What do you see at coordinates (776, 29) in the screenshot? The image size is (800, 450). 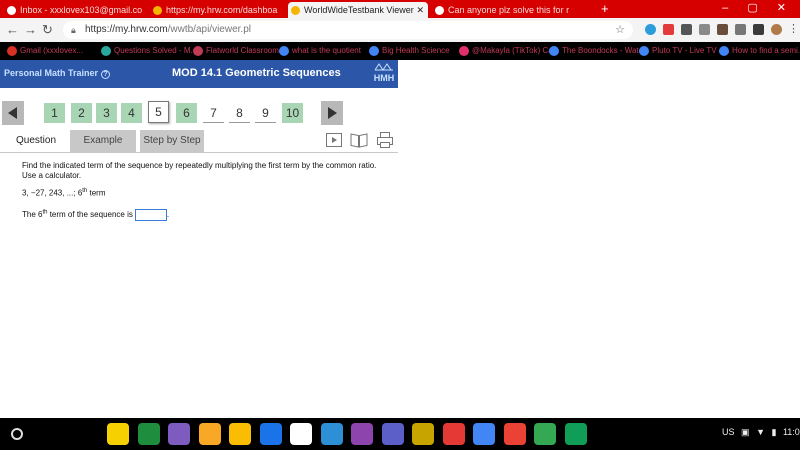 I see `profile-avatar` at bounding box center [776, 29].